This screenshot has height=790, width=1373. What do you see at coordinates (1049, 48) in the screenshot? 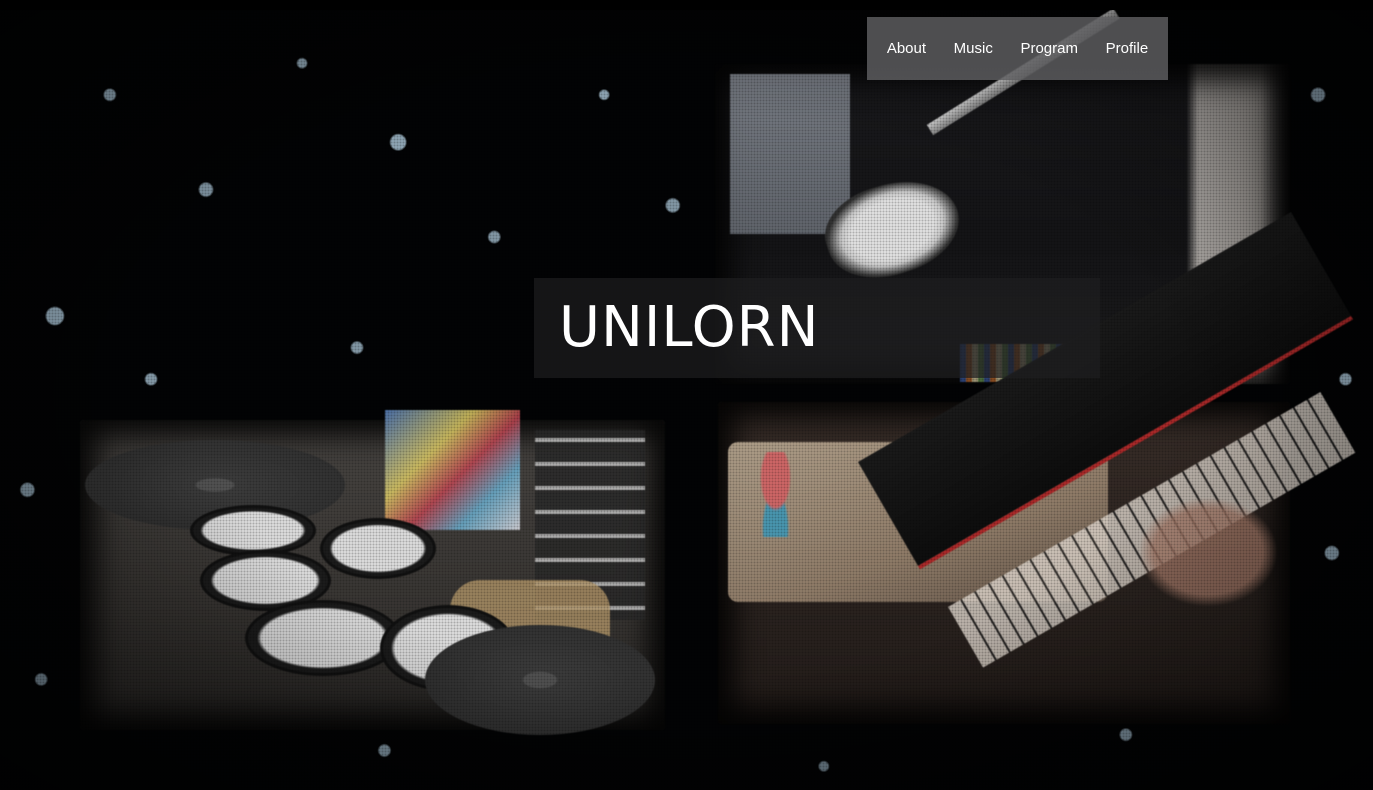
I see `nav-item-program: Program` at bounding box center [1049, 48].